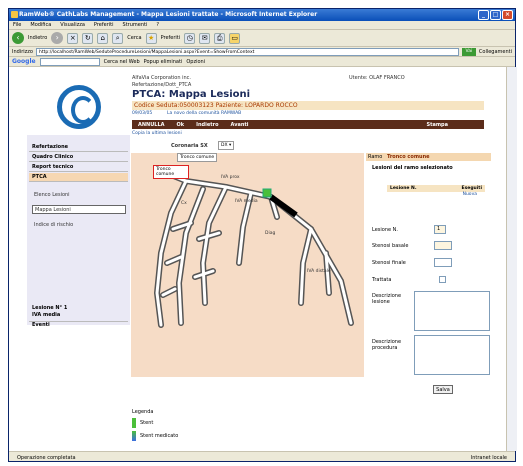 Image resolution: width=523 pixels, height=466 pixels. I want to click on desc-lesione-label: Descrizione lesione, so click(387, 299).